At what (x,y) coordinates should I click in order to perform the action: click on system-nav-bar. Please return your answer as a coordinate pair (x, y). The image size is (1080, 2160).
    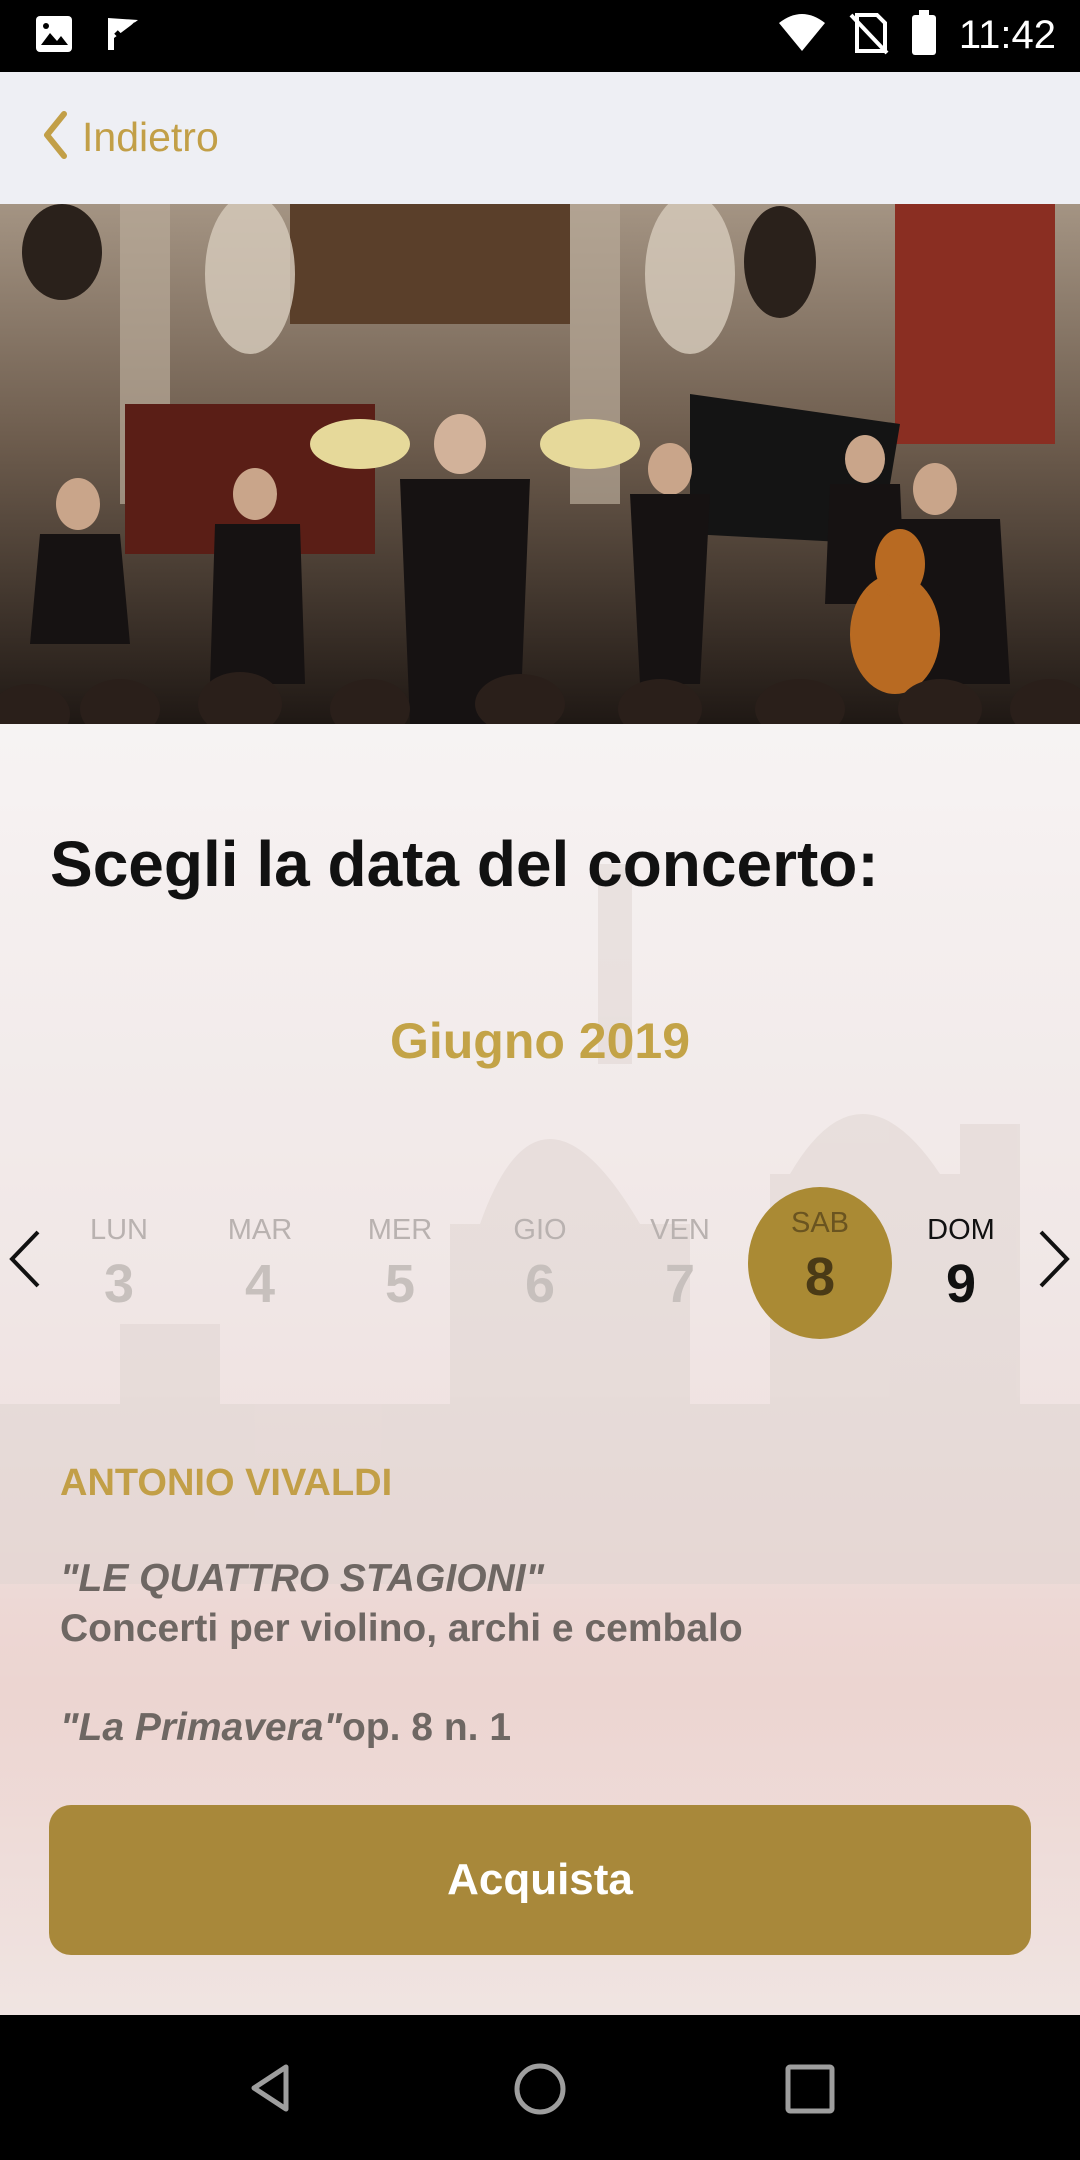
    Looking at the image, I should click on (540, 2087).